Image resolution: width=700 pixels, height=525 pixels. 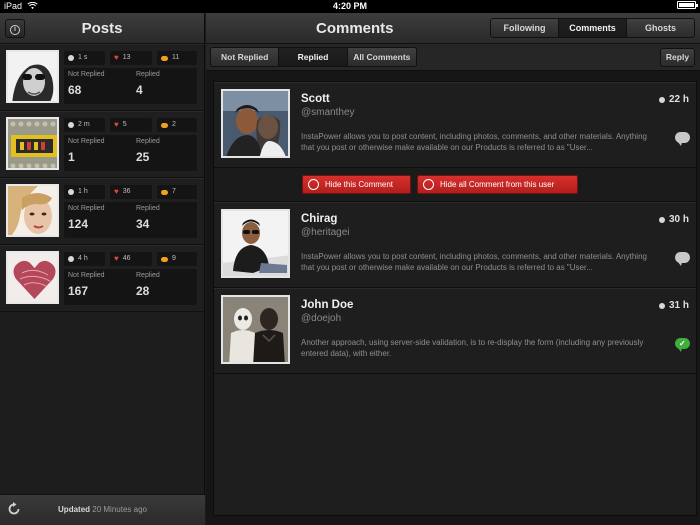 I want to click on post-item: 1 s ♥ 13 11 Not Replied Replied 68 4, so click(x=102, y=77).